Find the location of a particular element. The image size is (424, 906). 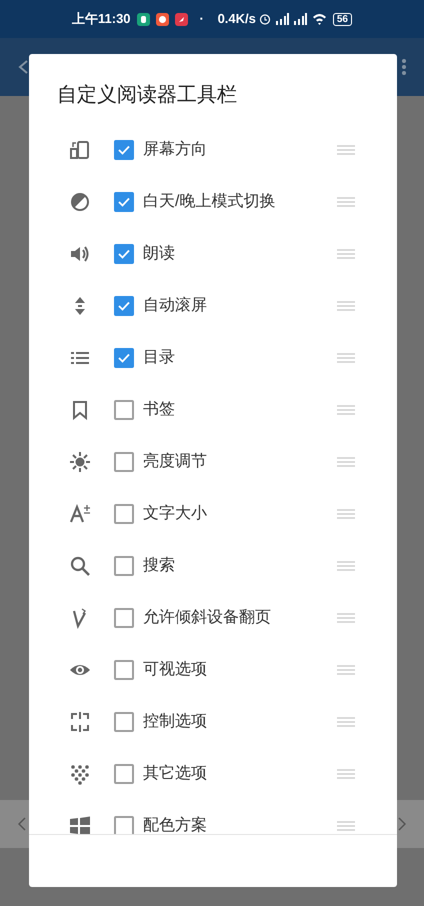

option-label: 白天/晚上模式切换 is located at coordinates (209, 202).